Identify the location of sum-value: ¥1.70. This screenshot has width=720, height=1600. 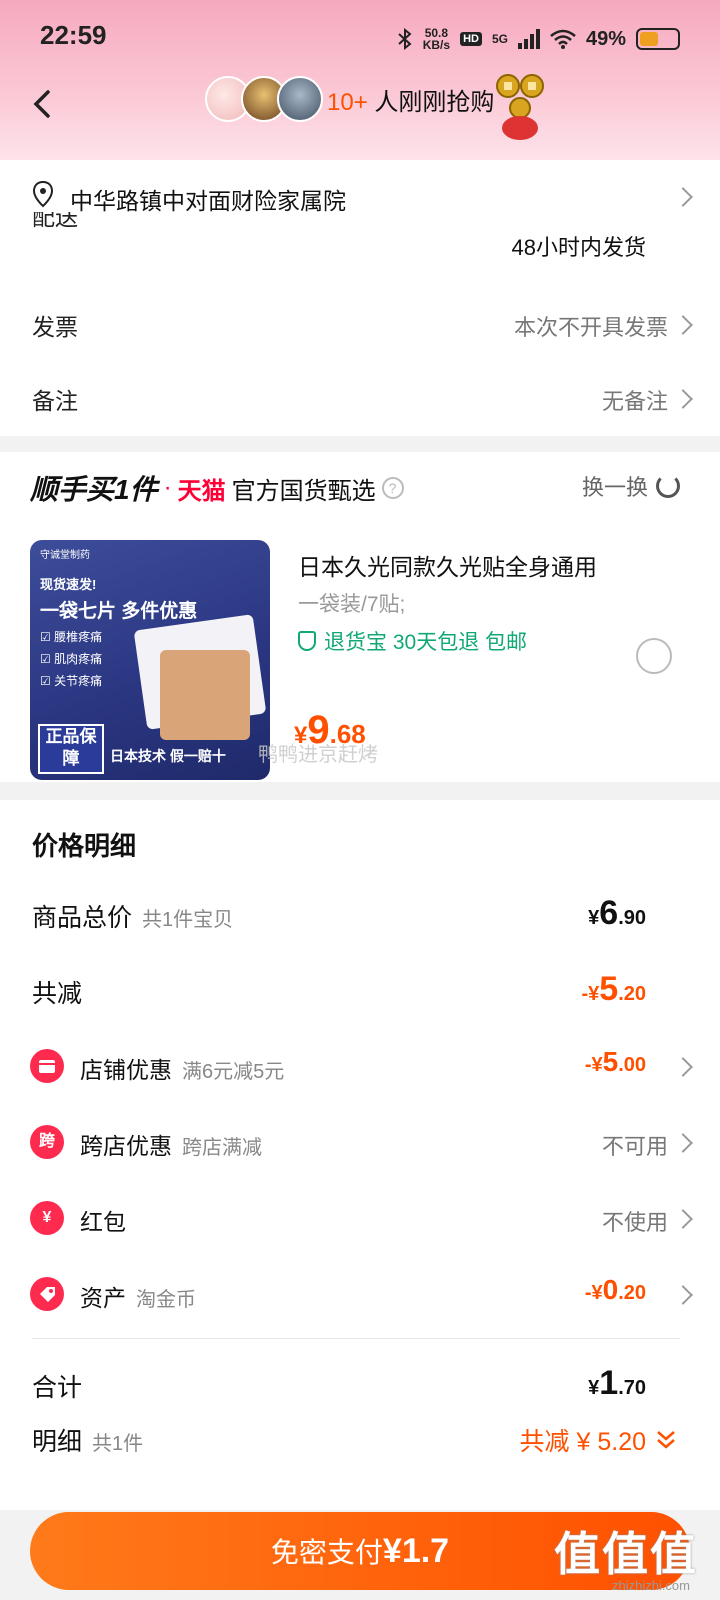
(617, 1383).